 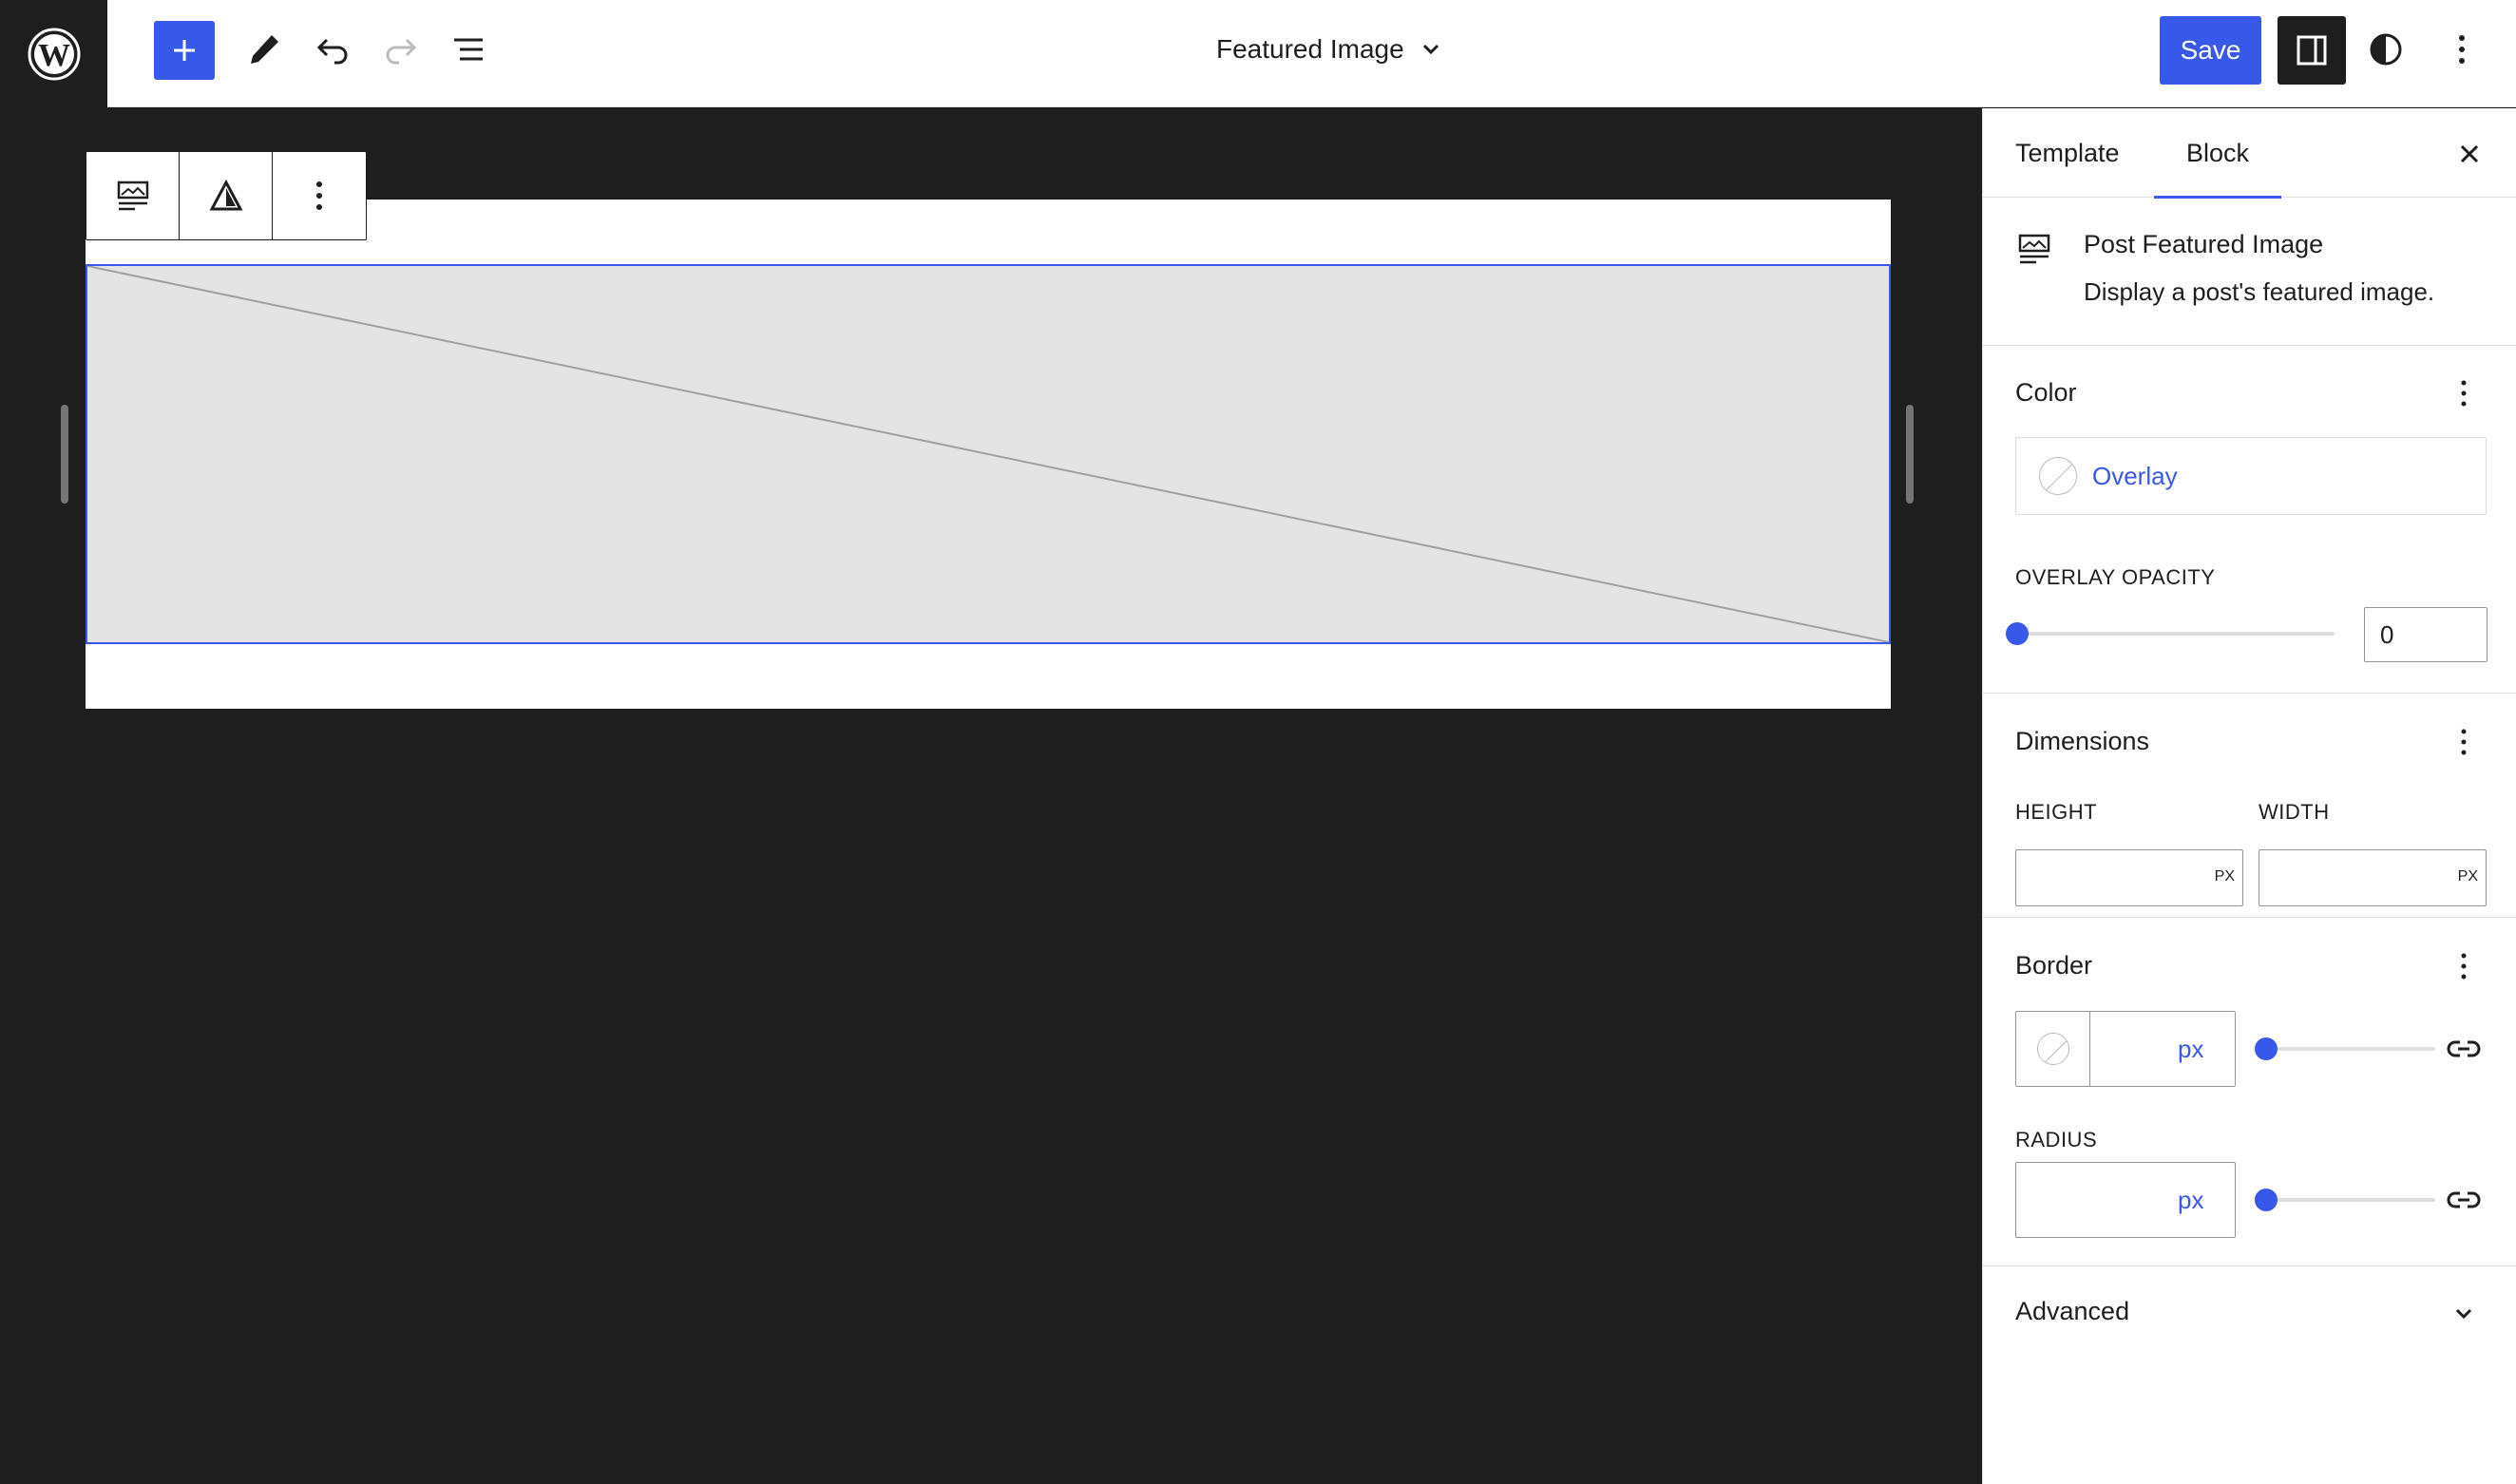 I want to click on link-sides-button, so click(x=2464, y=1049).